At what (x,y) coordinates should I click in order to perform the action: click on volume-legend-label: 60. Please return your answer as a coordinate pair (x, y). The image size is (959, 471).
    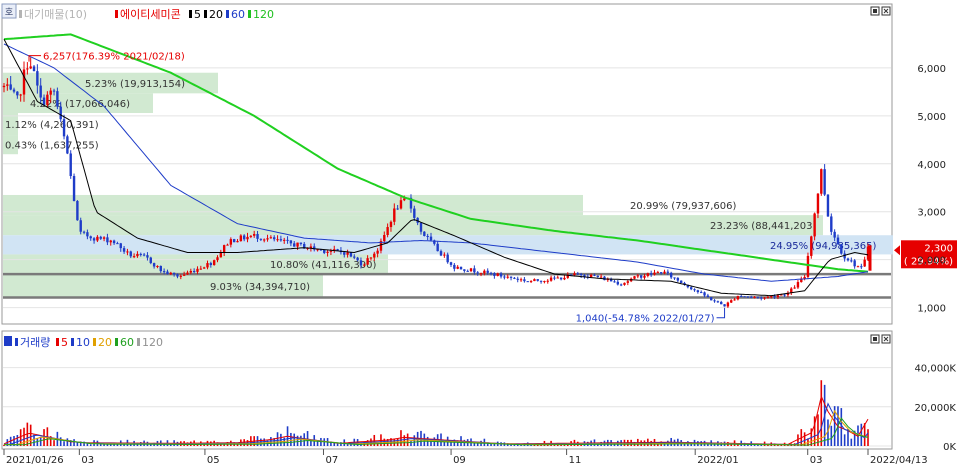
    Looking at the image, I should click on (127, 342).